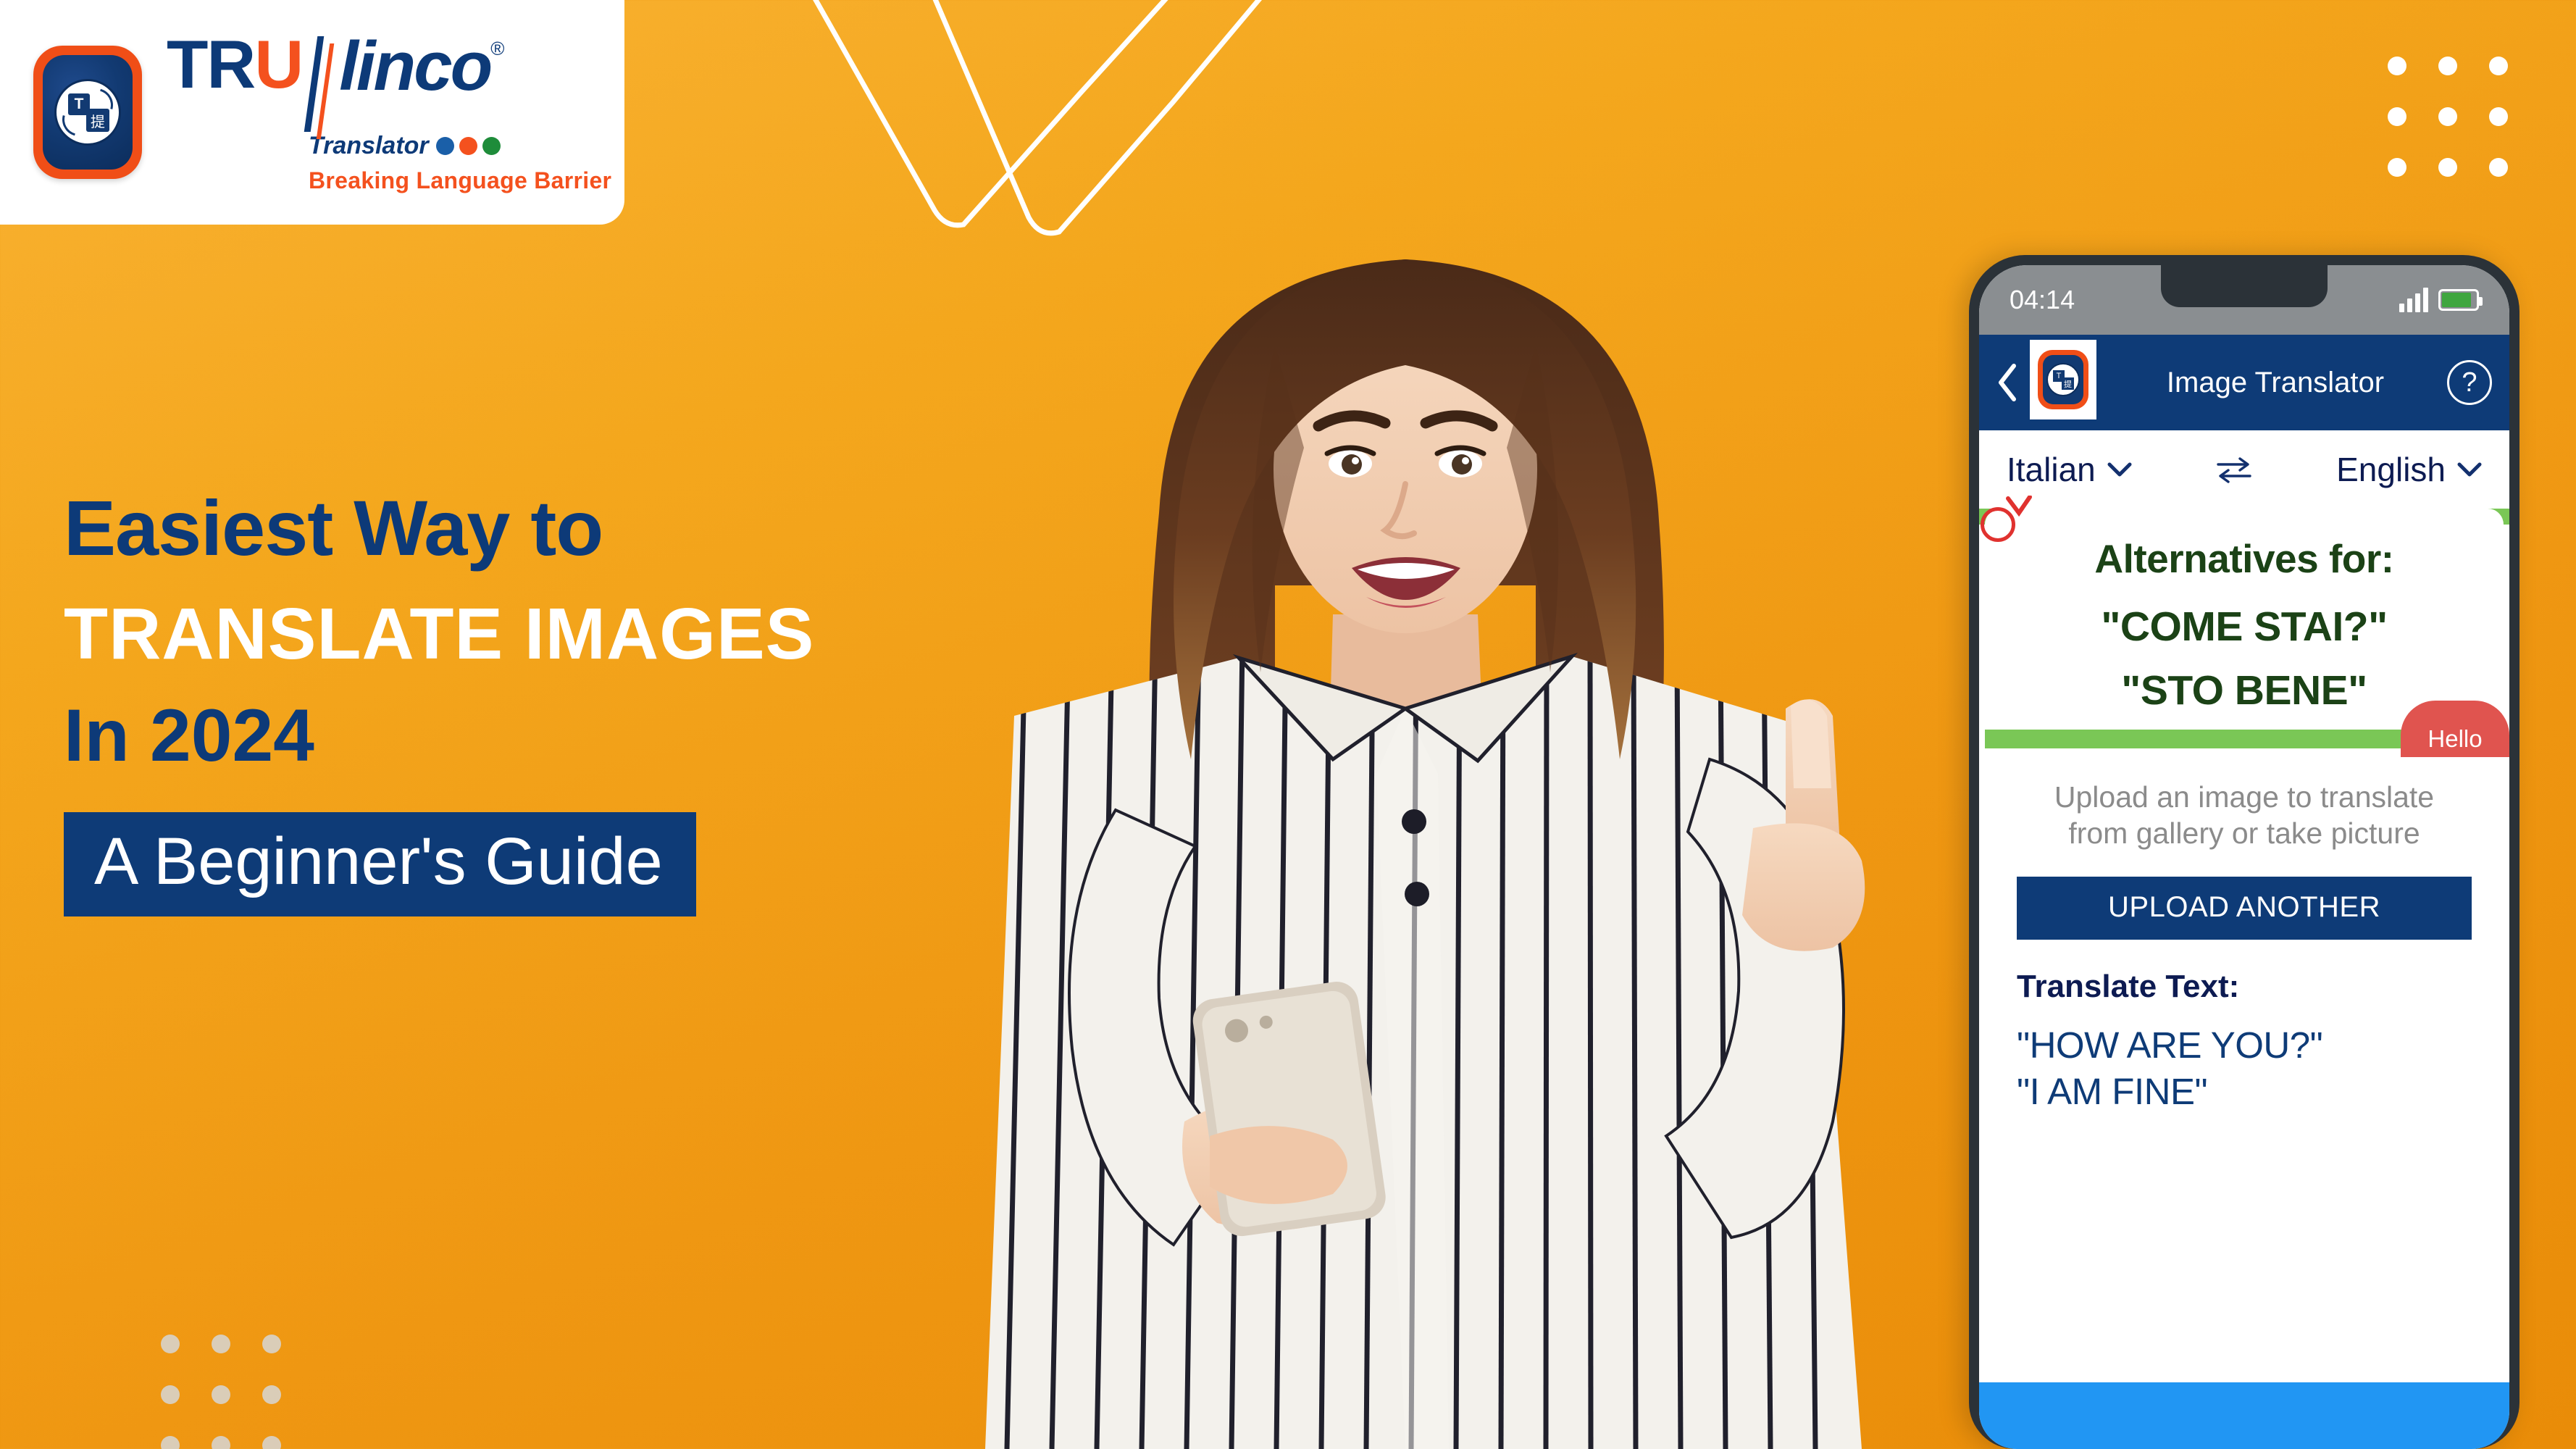 This screenshot has height=1449, width=2576. I want to click on video-icon, so click(468, 146).